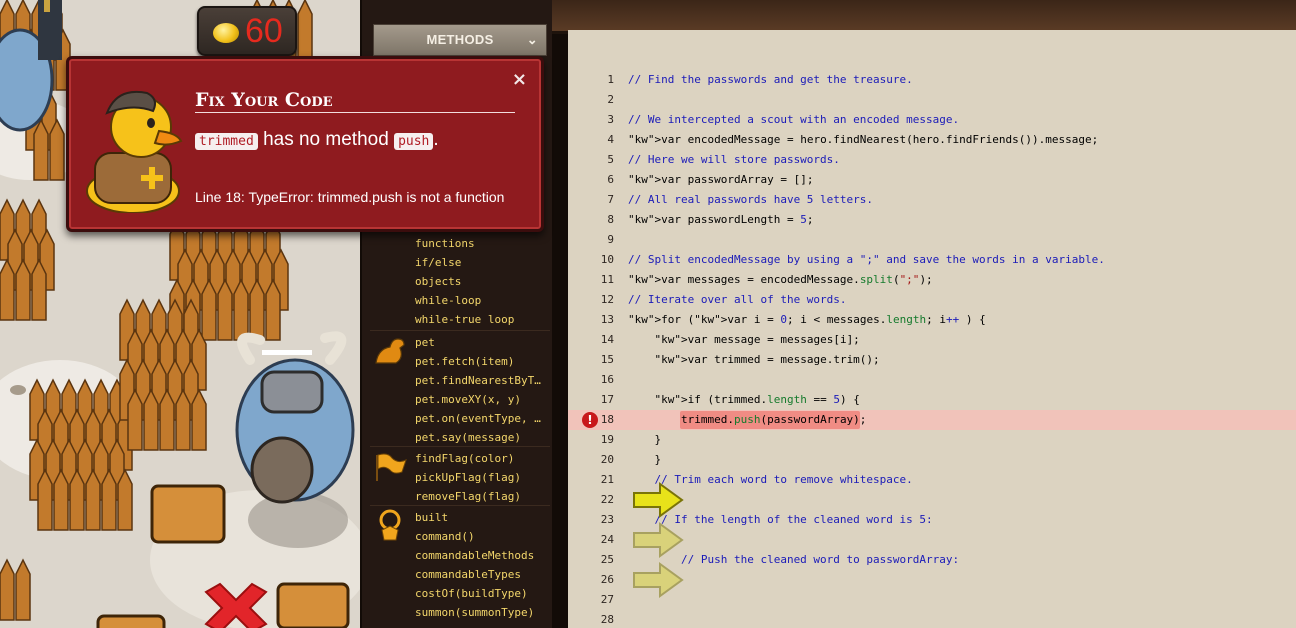 The height and width of the screenshot is (628, 1296). What do you see at coordinates (607, 439) in the screenshot?
I see `line-number: 19` at bounding box center [607, 439].